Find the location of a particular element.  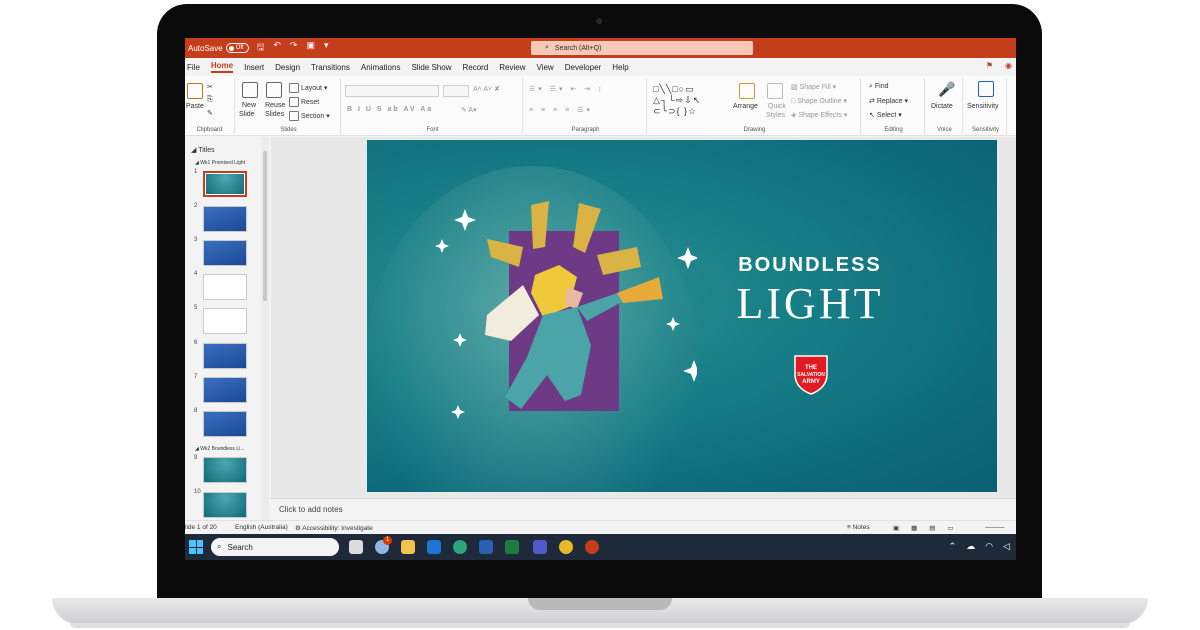

paste-icon is located at coordinates (195, 91).